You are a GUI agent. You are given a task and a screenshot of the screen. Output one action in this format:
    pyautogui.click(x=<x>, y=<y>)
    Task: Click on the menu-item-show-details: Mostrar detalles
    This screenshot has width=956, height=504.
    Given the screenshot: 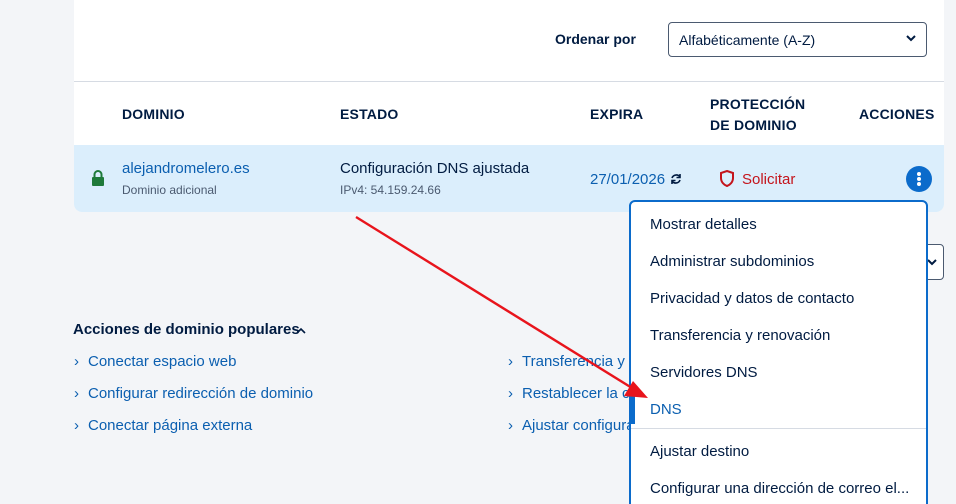 What is the action you would take?
    pyautogui.click(x=703, y=224)
    